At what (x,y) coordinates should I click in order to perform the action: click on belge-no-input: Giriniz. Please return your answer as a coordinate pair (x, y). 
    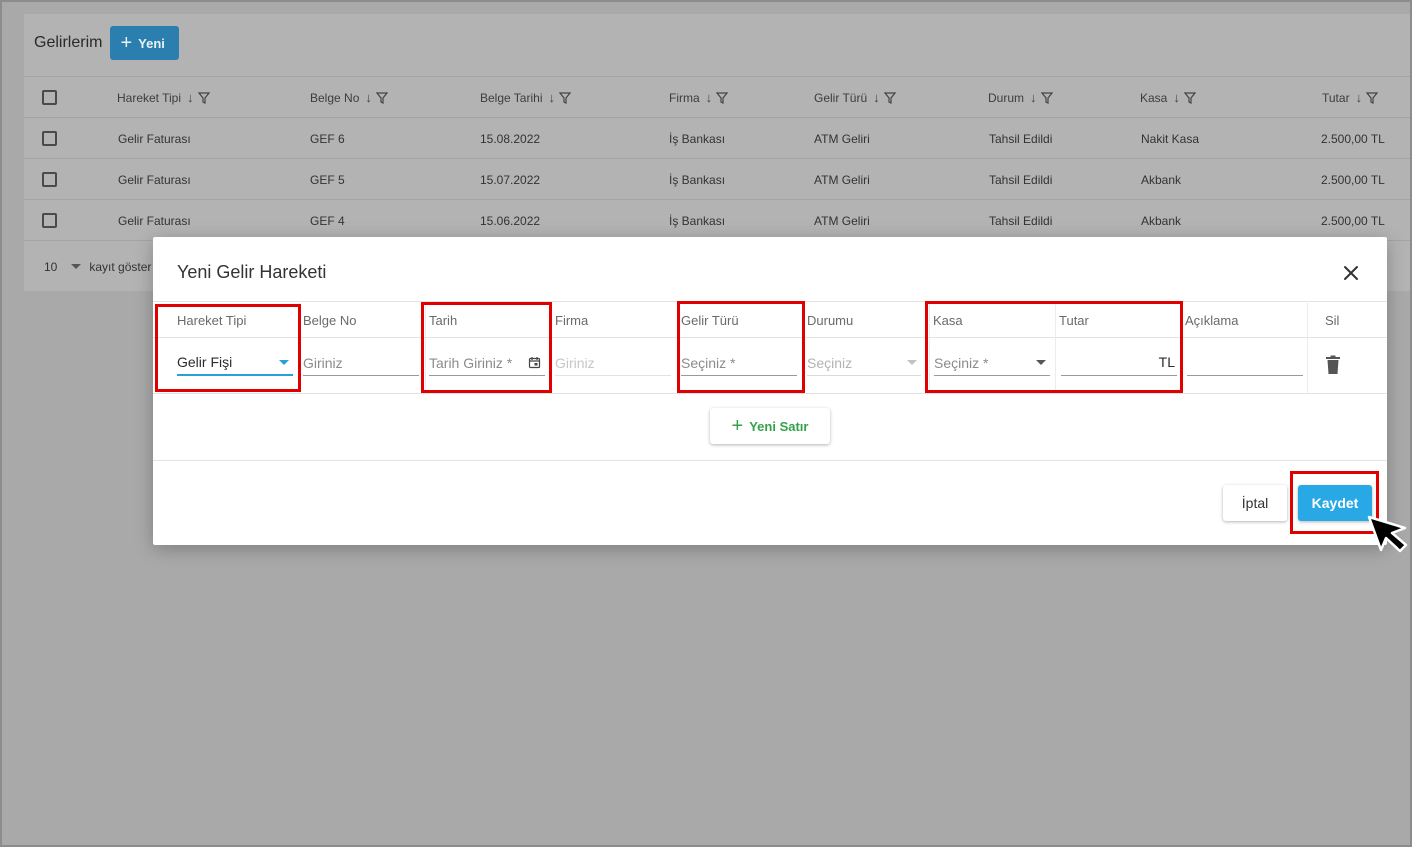
    Looking at the image, I should click on (361, 363).